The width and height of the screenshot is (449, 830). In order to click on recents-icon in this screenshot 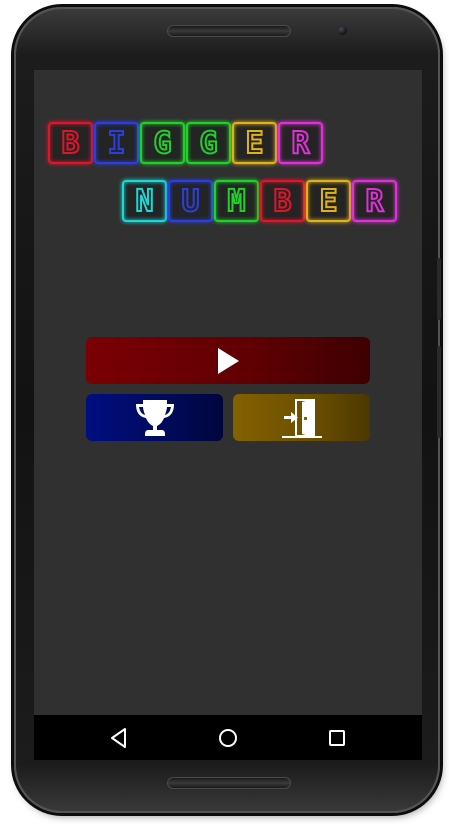, I will do `click(337, 738)`.